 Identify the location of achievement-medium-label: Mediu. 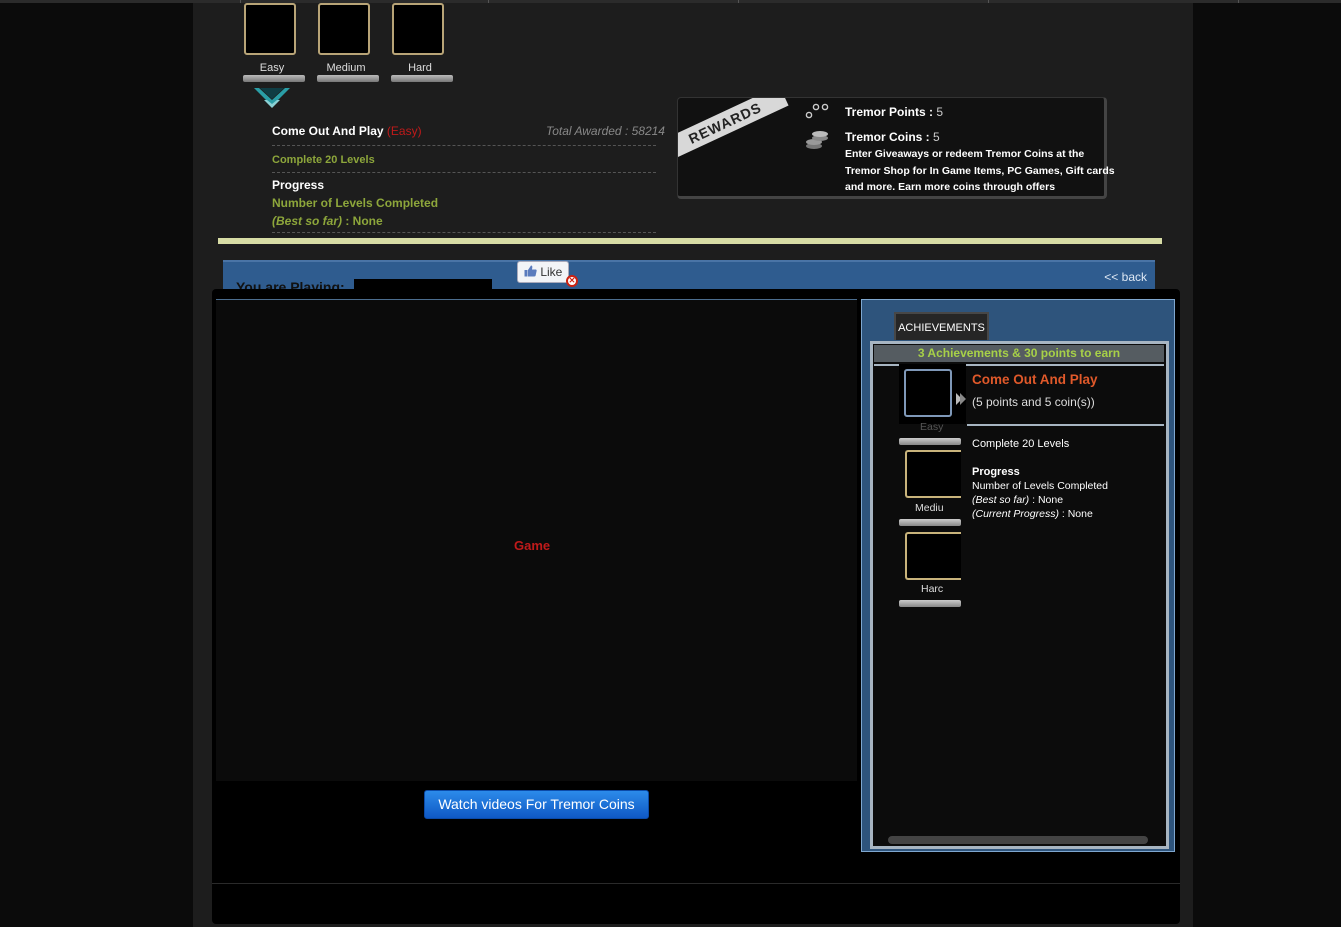
(929, 508).